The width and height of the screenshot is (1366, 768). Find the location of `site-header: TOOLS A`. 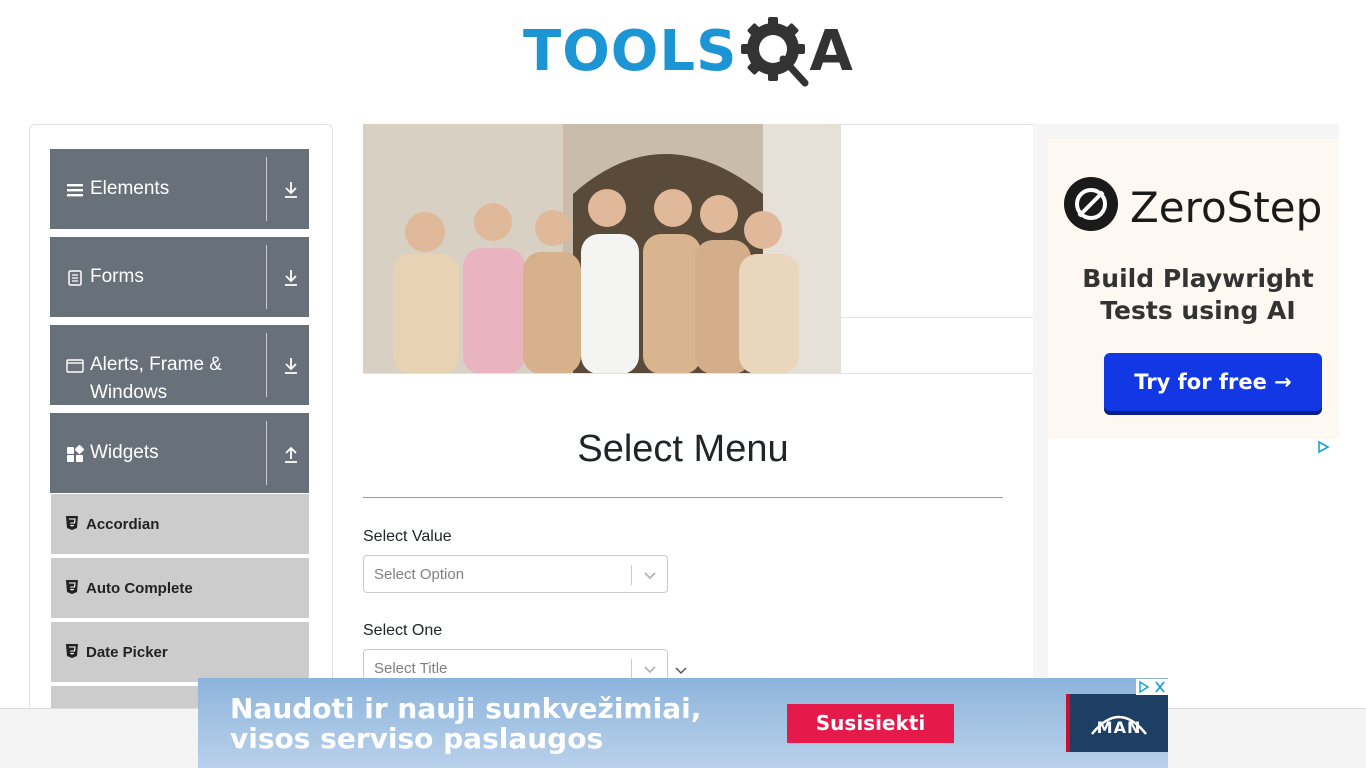

site-header: TOOLS A is located at coordinates (683, 50).